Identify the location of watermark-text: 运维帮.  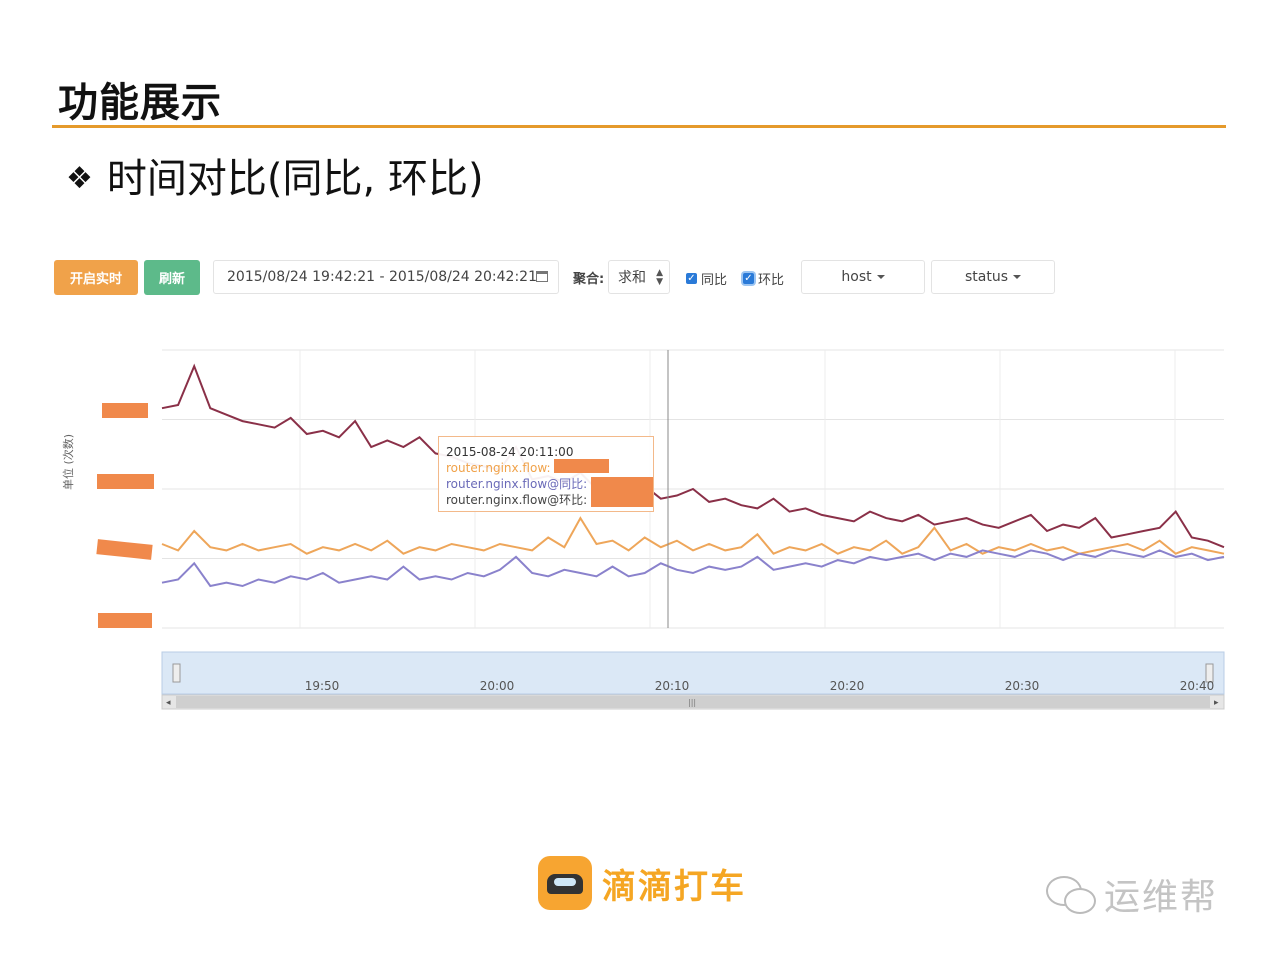
(1161, 897).